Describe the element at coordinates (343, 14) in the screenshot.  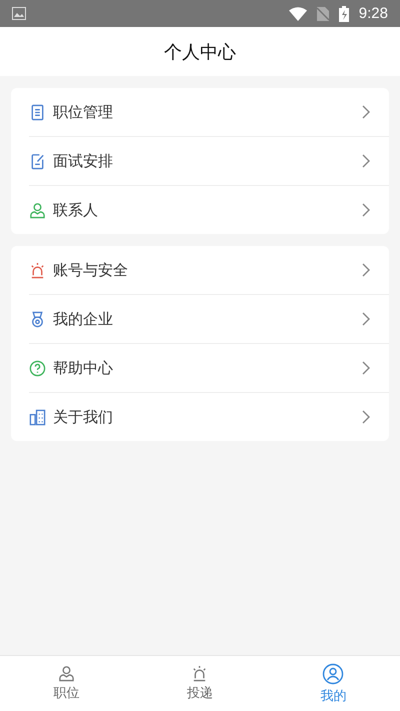
I see `battery-icon` at that location.